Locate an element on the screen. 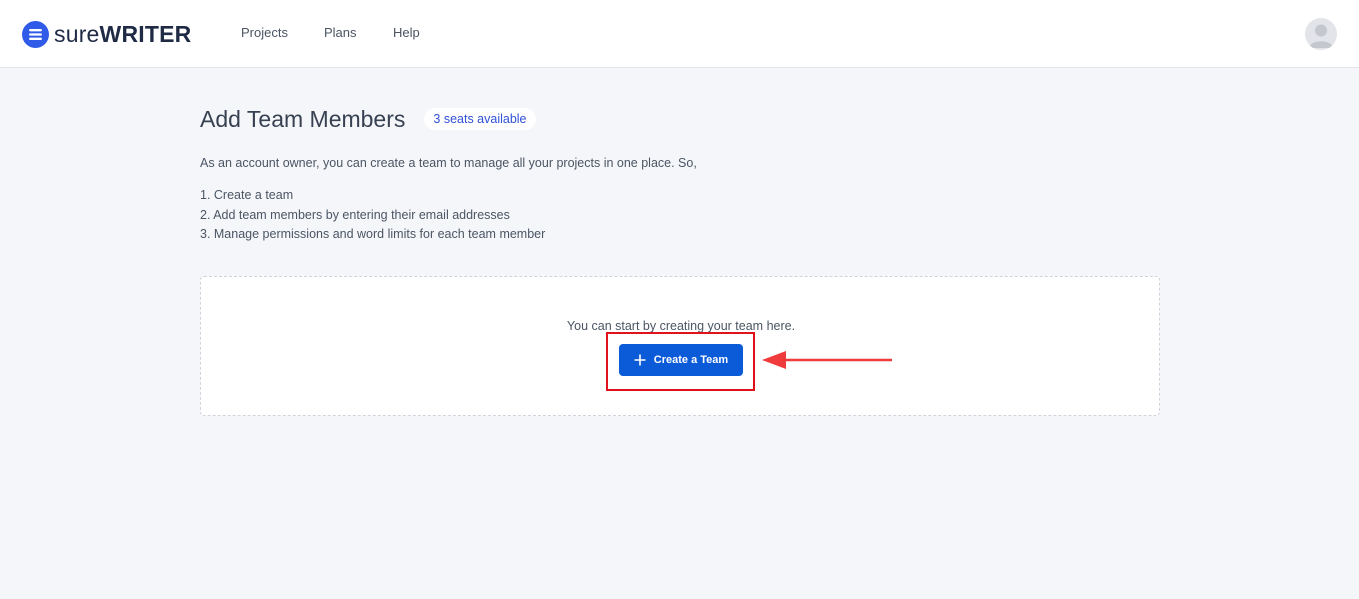 The height and width of the screenshot is (599, 1359). nav-help: Help is located at coordinates (406, 33).